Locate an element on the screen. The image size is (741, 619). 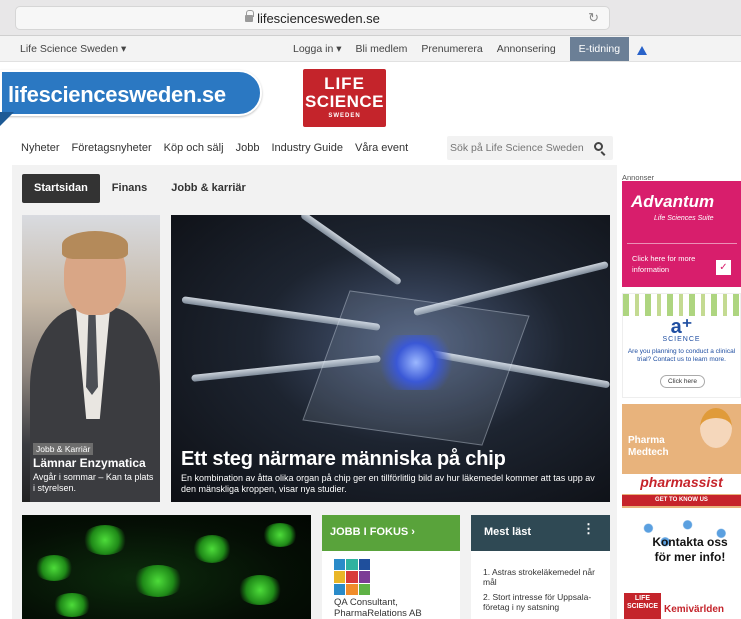
join-link: Bli medlem is located at coordinates (381, 49).